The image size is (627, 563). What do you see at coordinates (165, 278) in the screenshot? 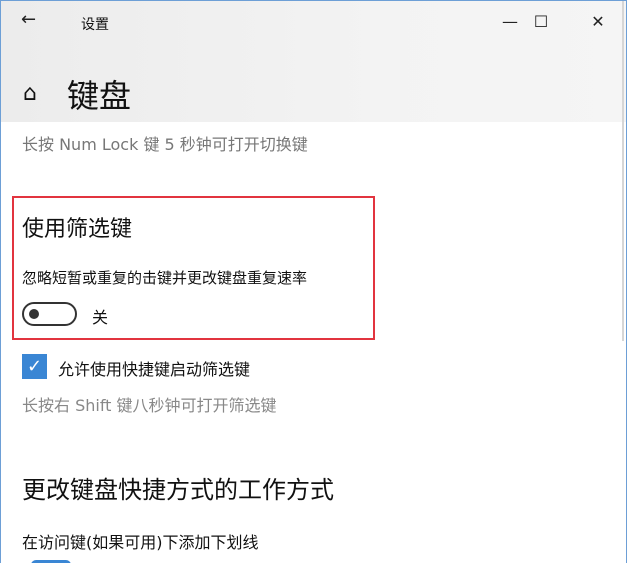
I see `filter-keys-description: 忽略短暂或重复的击键并更改键盘重复速率` at bounding box center [165, 278].